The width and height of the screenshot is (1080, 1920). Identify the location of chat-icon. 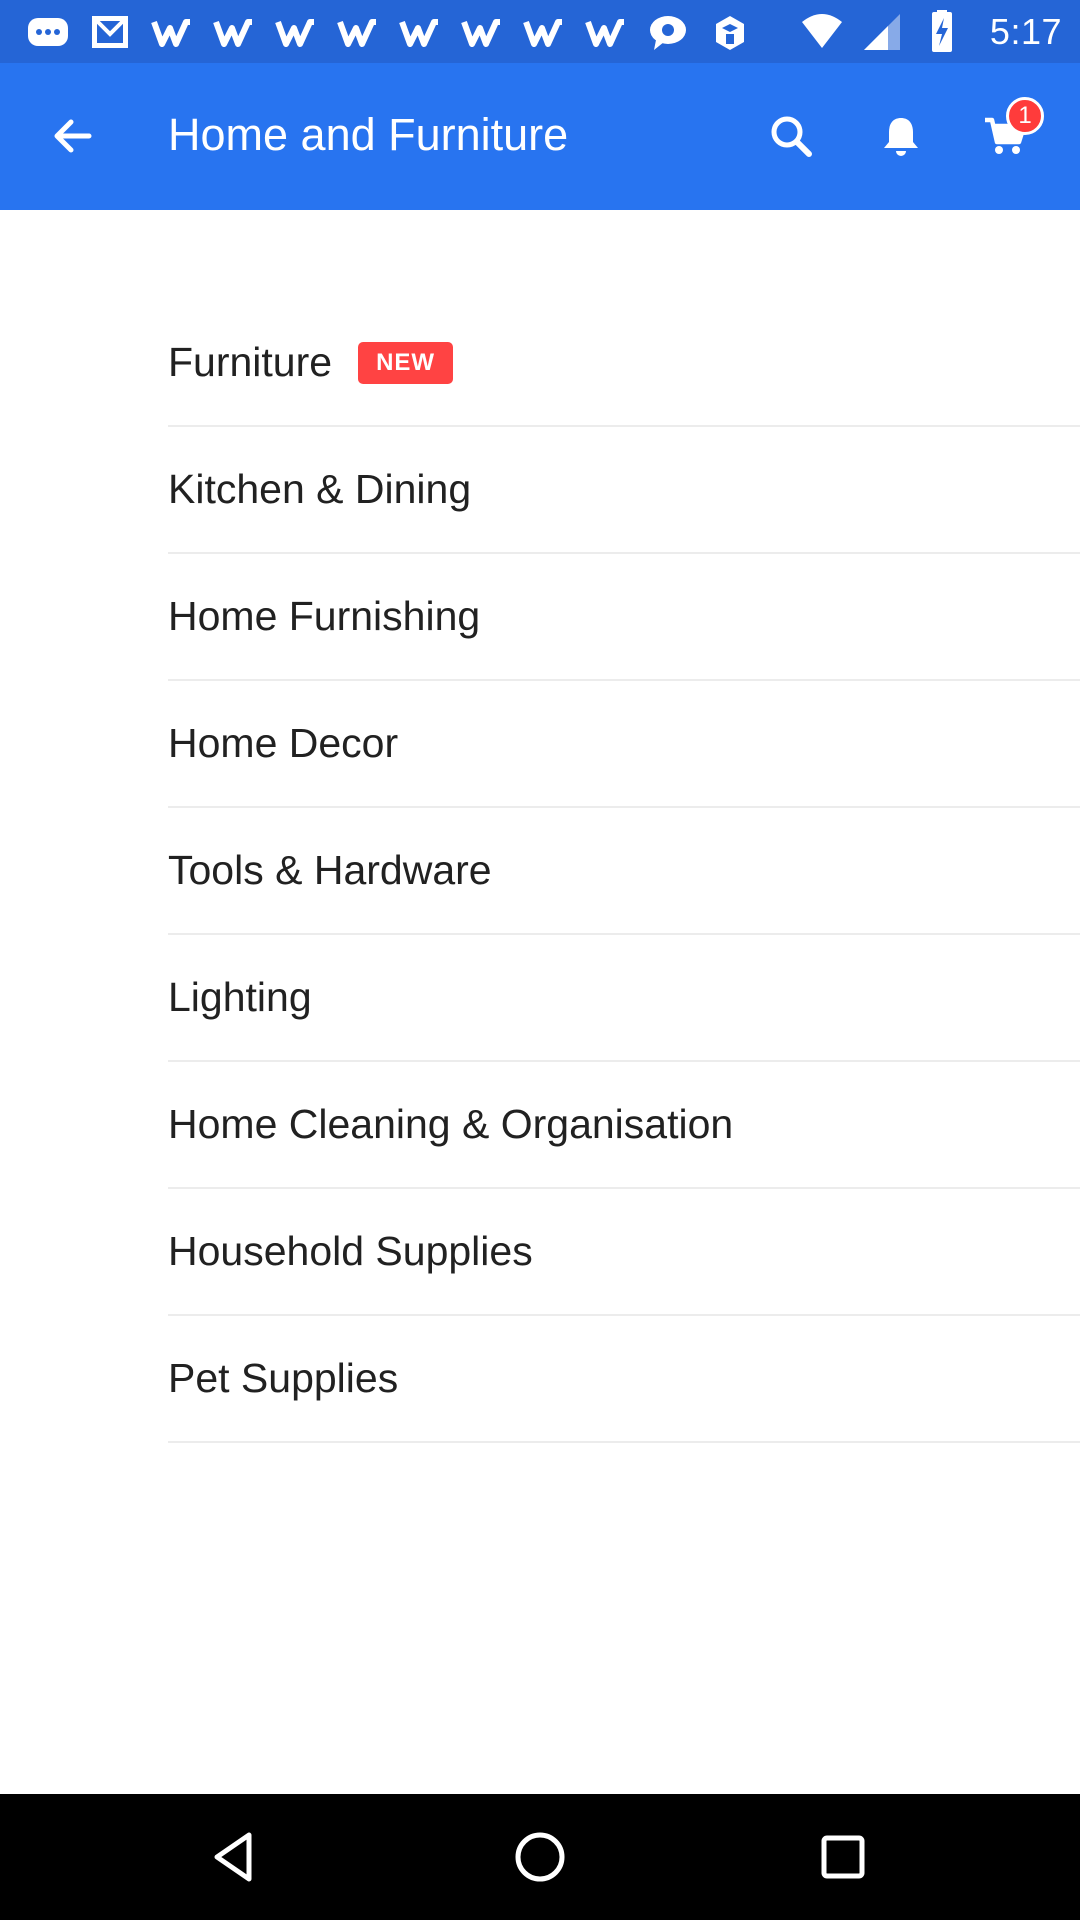
(668, 32).